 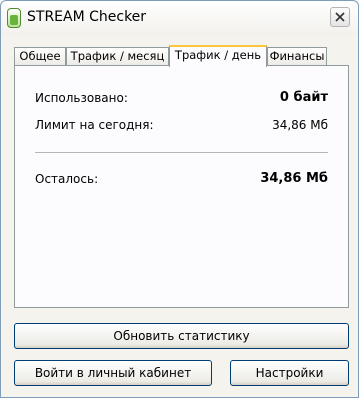 What do you see at coordinates (297, 56) in the screenshot?
I see `tab-finance: Финансы` at bounding box center [297, 56].